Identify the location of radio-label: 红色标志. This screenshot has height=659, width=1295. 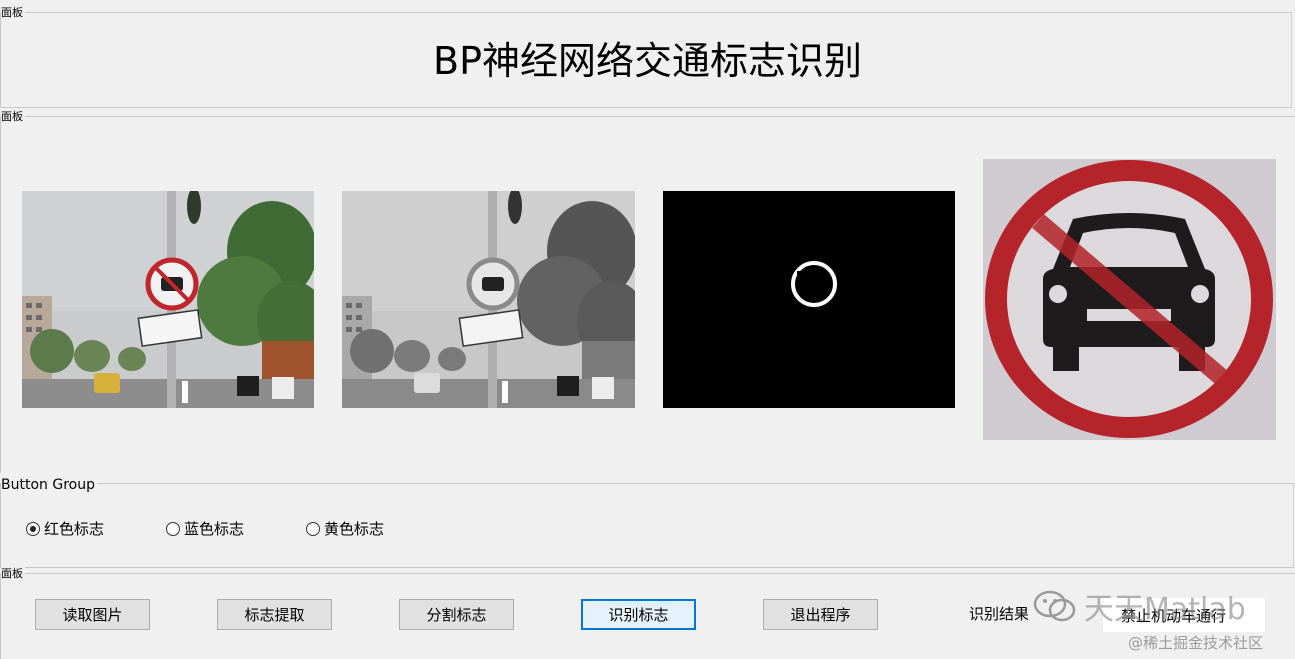
(74, 529).